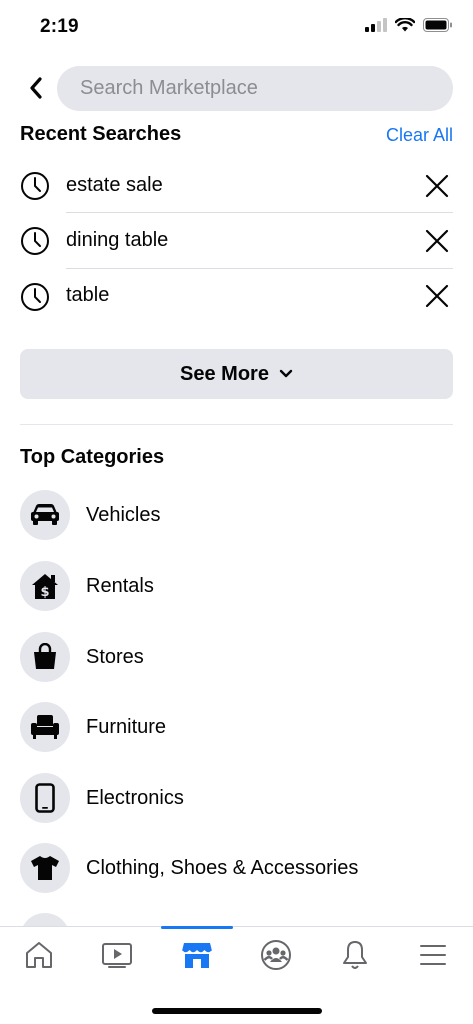  I want to click on car-icon, so click(45, 515).